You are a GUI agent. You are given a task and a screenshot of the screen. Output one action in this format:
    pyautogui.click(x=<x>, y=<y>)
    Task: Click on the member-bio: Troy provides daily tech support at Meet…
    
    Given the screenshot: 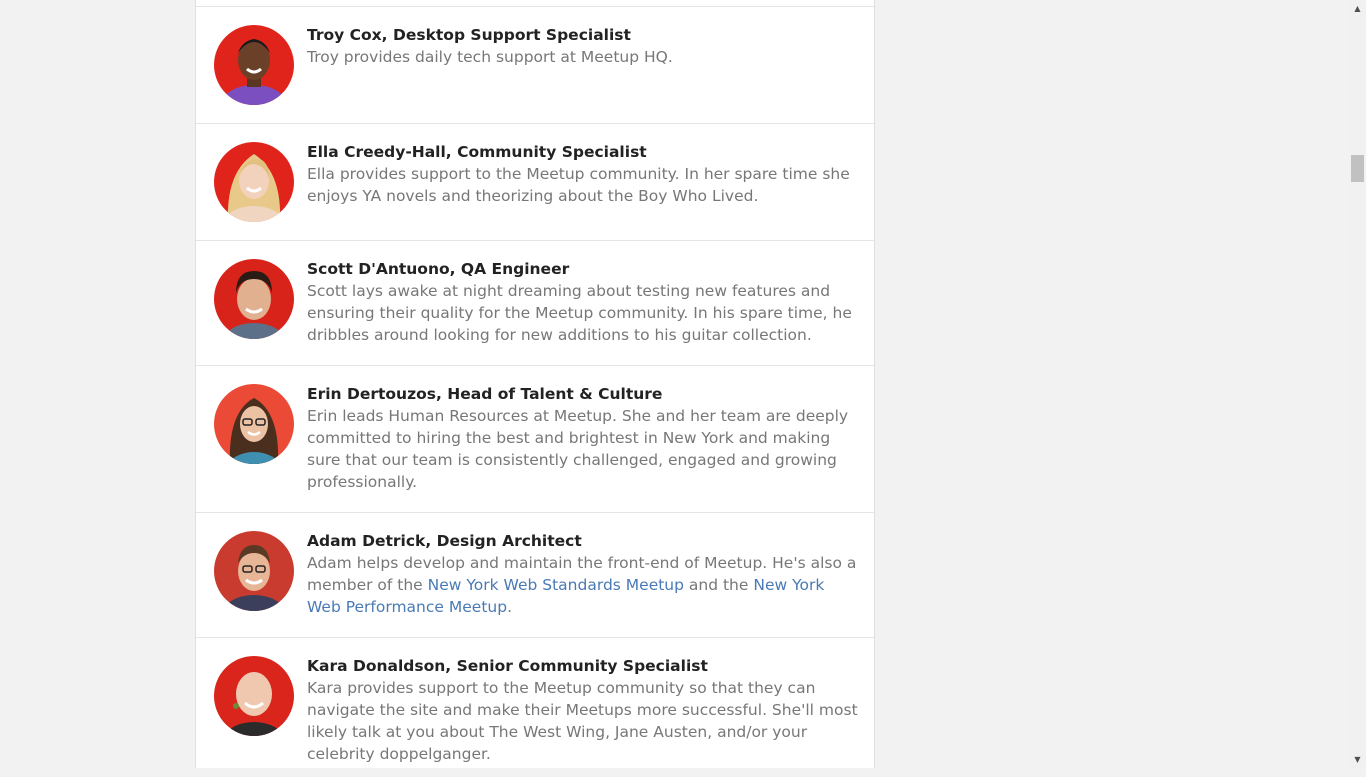 What is the action you would take?
    pyautogui.click(x=490, y=57)
    